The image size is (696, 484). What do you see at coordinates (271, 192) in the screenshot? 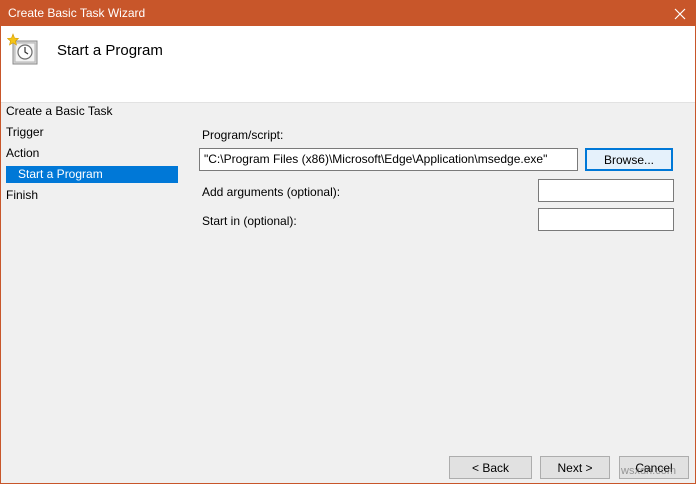
I see `arguments-label: Add arguments (optional):` at bounding box center [271, 192].